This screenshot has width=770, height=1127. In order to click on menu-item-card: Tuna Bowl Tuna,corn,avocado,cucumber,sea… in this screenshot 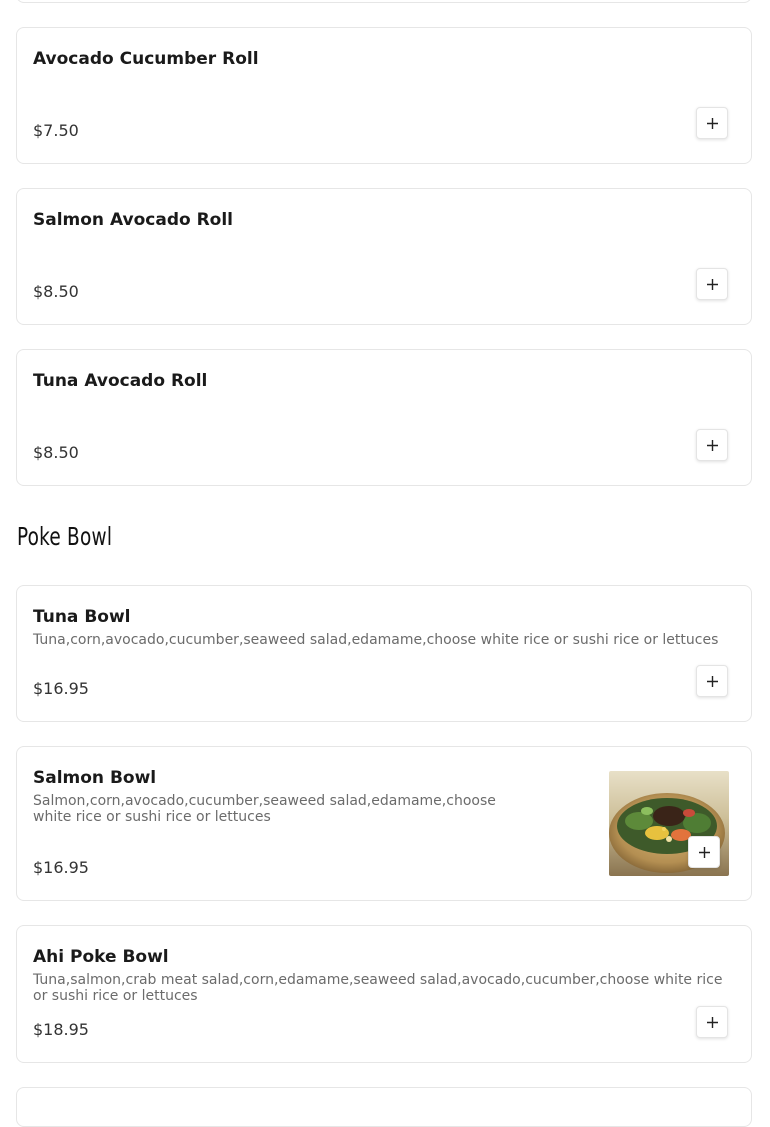, I will do `click(384, 653)`.